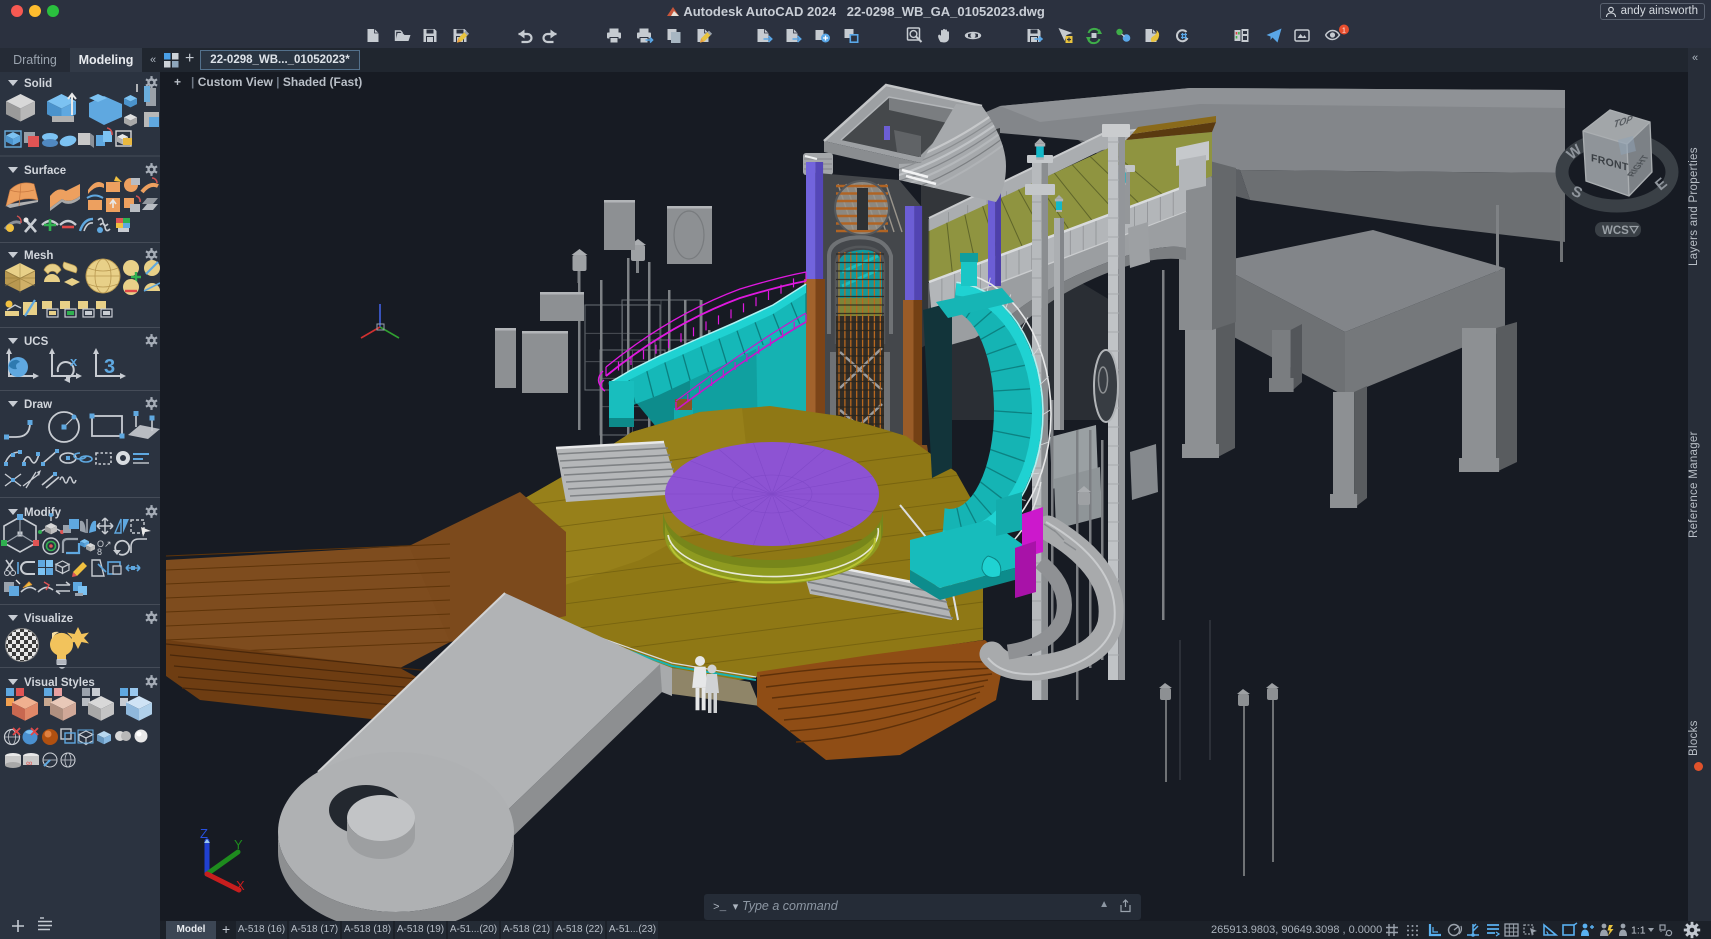 The width and height of the screenshot is (1711, 939). I want to click on svg-text: Mesh, so click(38, 256).